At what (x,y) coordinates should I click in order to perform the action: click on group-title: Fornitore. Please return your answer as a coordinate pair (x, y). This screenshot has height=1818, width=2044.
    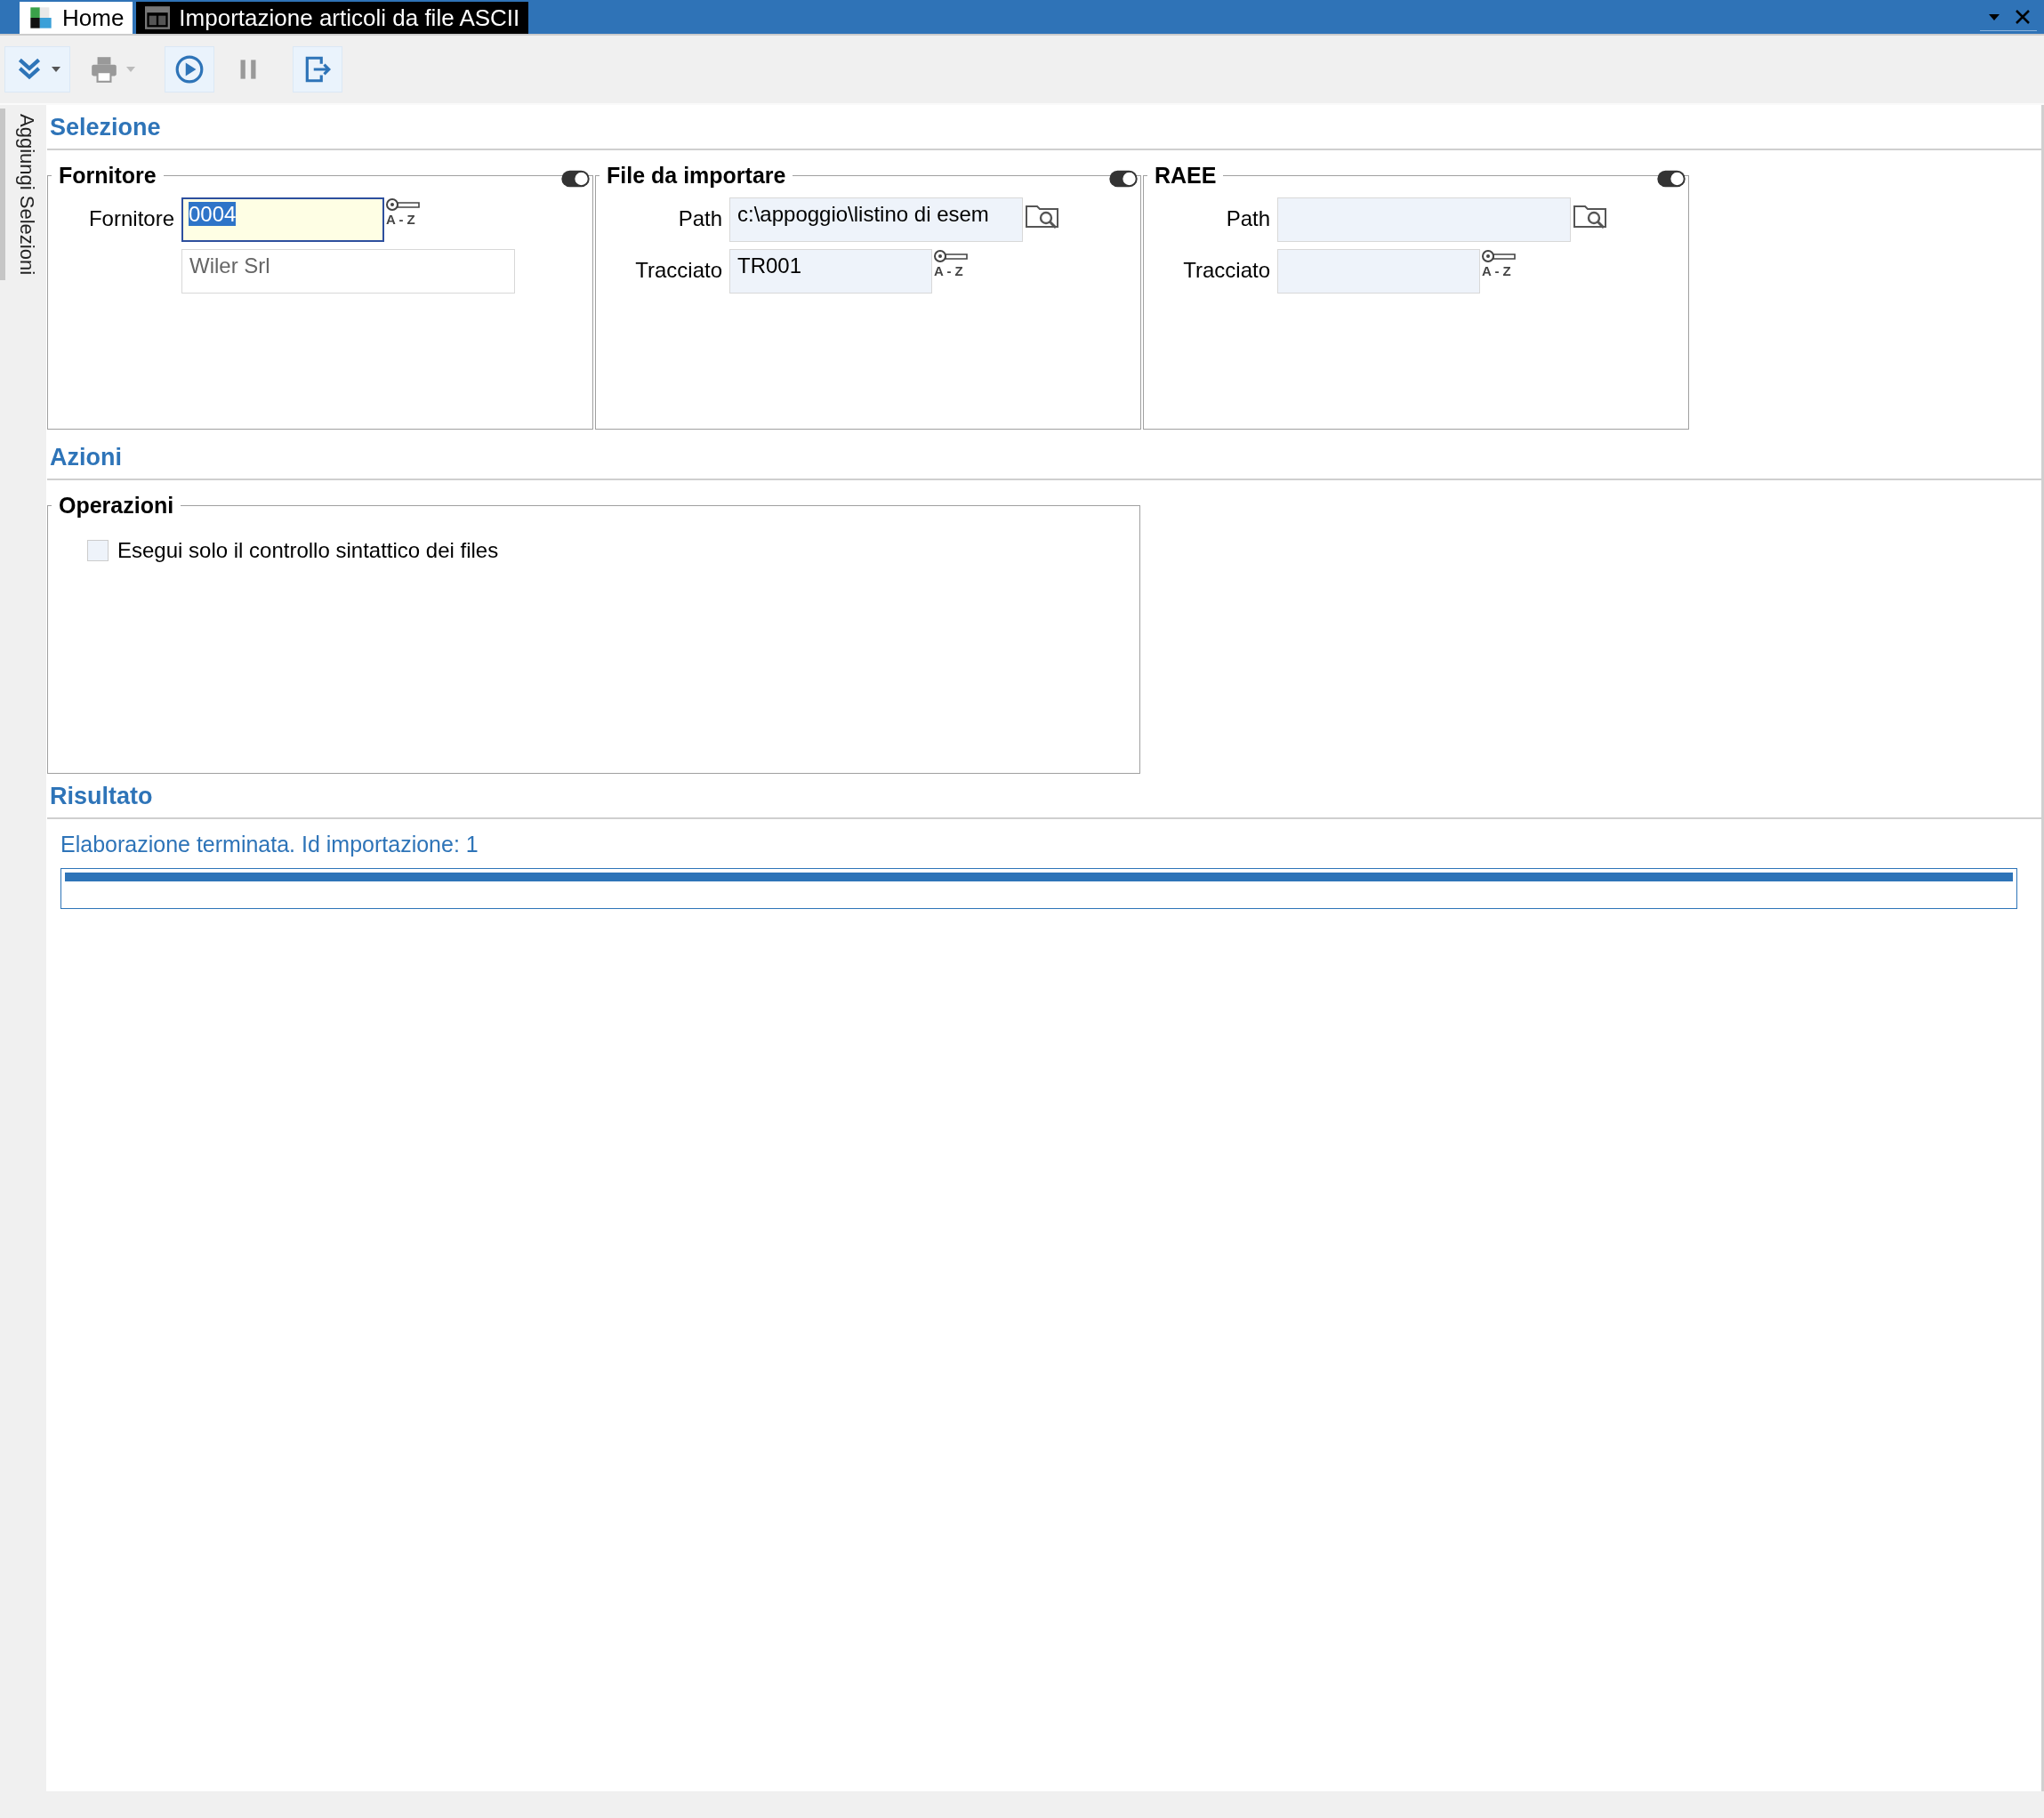
    Looking at the image, I should click on (107, 176).